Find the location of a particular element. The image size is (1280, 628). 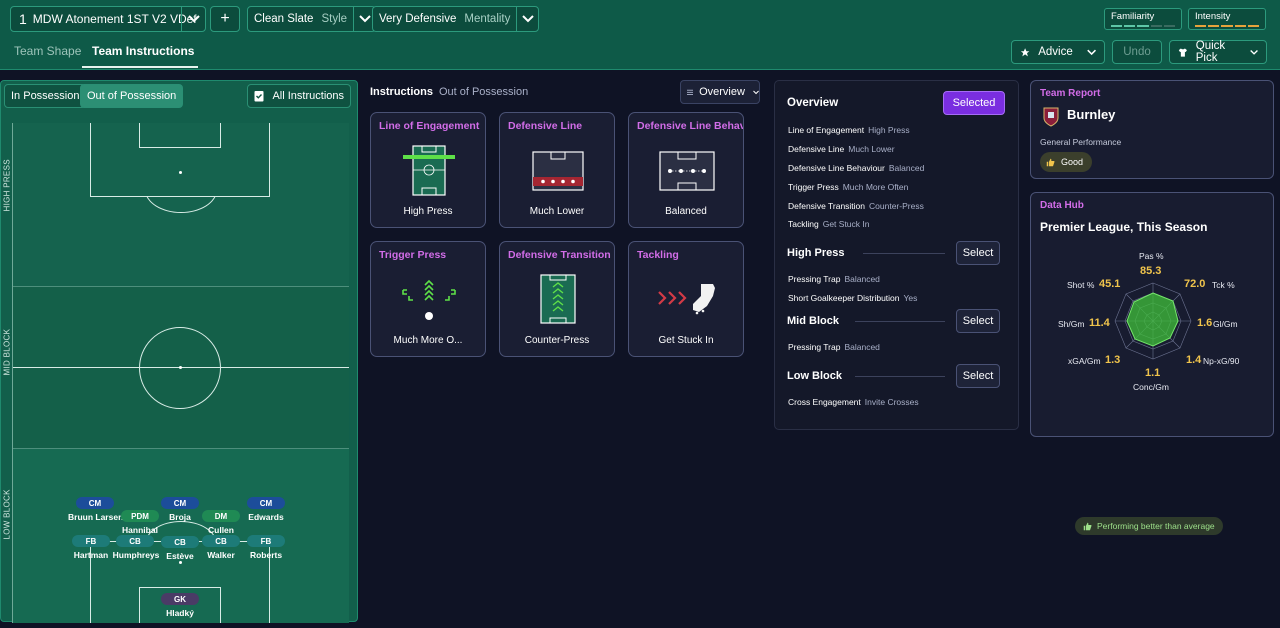

style-value: Clean Slate is located at coordinates (284, 19).